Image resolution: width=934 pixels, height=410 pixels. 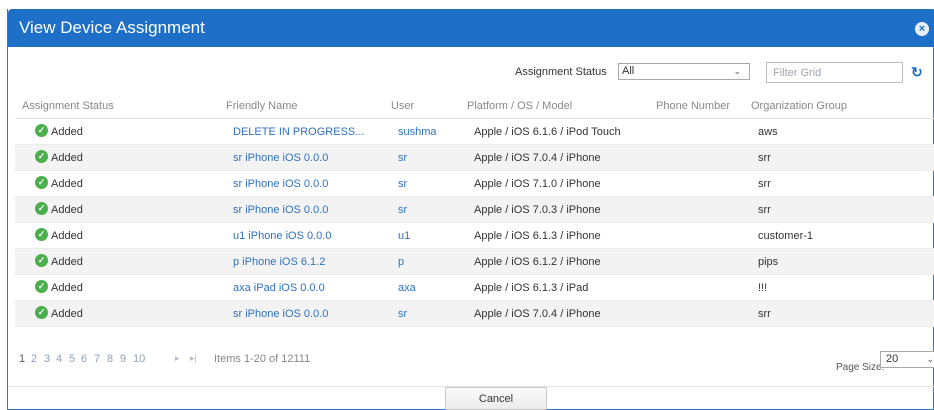 I want to click on filter-grid-input, so click(x=834, y=72).